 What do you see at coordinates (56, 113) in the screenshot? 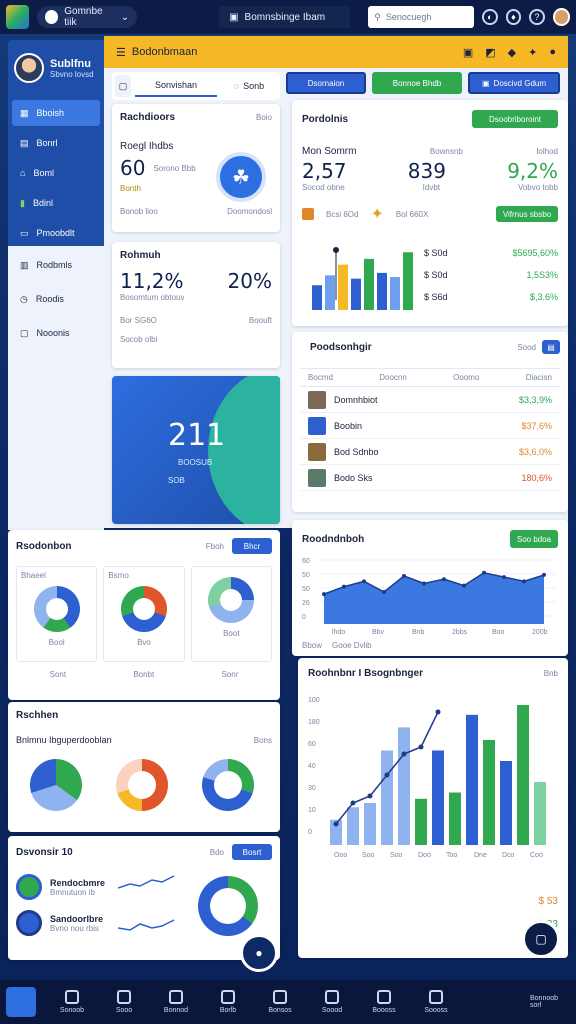
I see `sidebar-item-dashboard: ▦ Bboish` at bounding box center [56, 113].